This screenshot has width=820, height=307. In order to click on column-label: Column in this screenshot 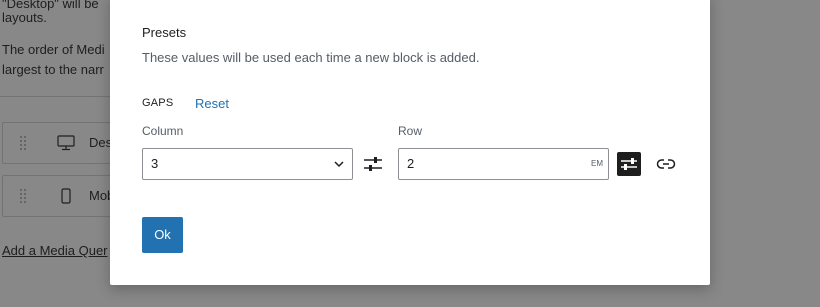, I will do `click(163, 131)`.